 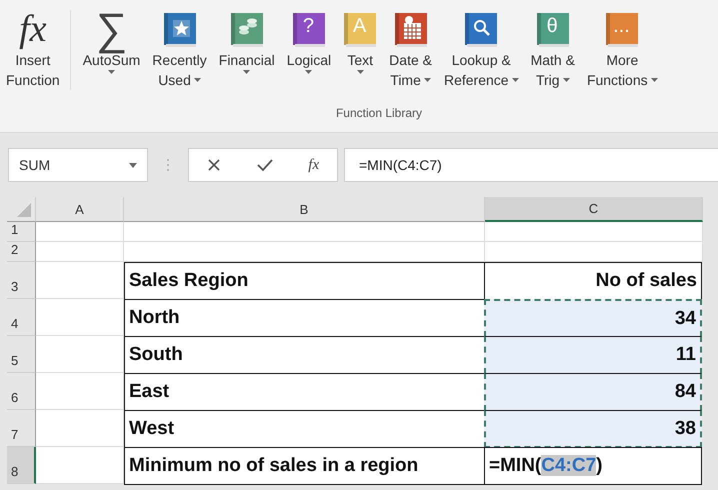 What do you see at coordinates (593, 318) in the screenshot?
I see `table-cell: 34` at bounding box center [593, 318].